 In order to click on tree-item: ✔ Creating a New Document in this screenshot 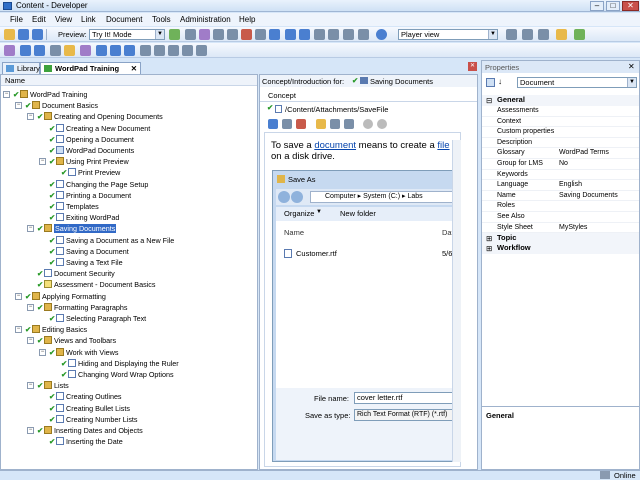, I will do `click(99, 128)`.